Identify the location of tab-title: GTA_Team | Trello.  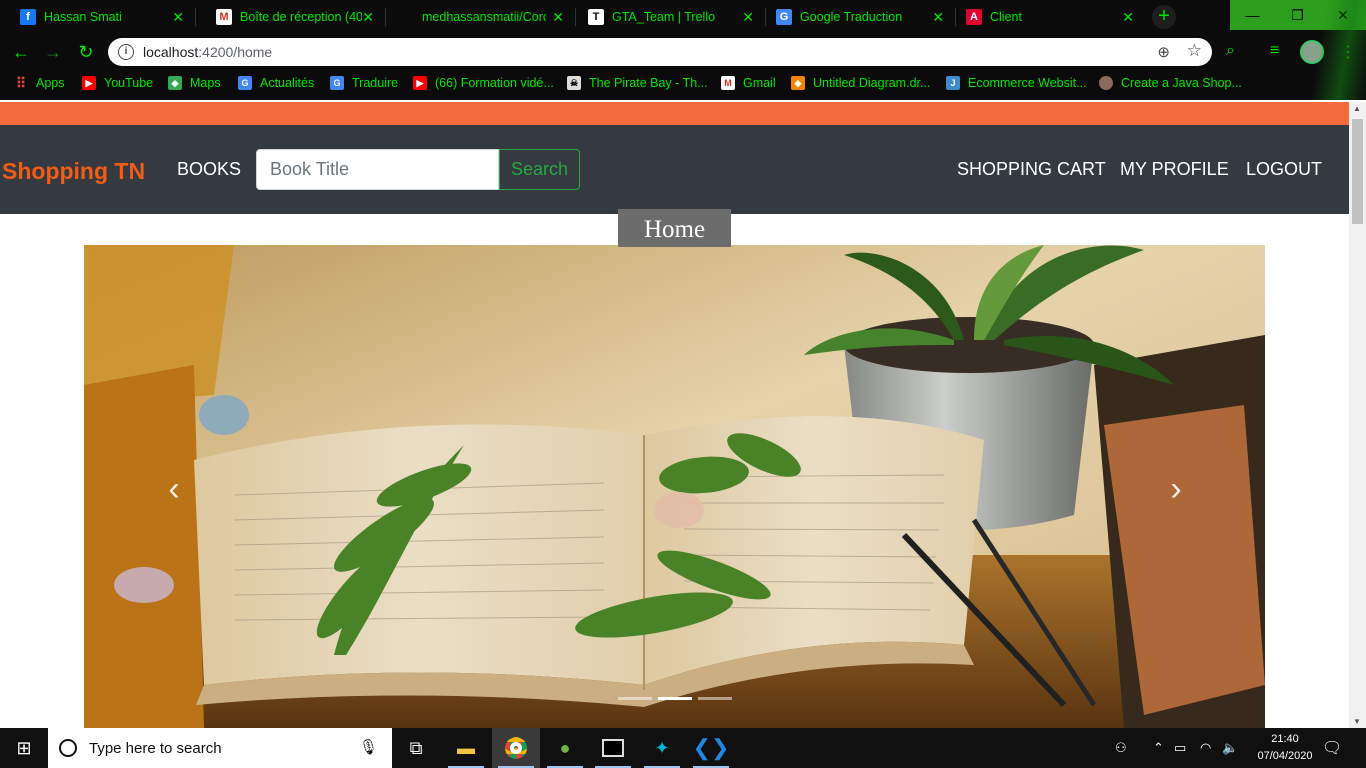
(664, 17).